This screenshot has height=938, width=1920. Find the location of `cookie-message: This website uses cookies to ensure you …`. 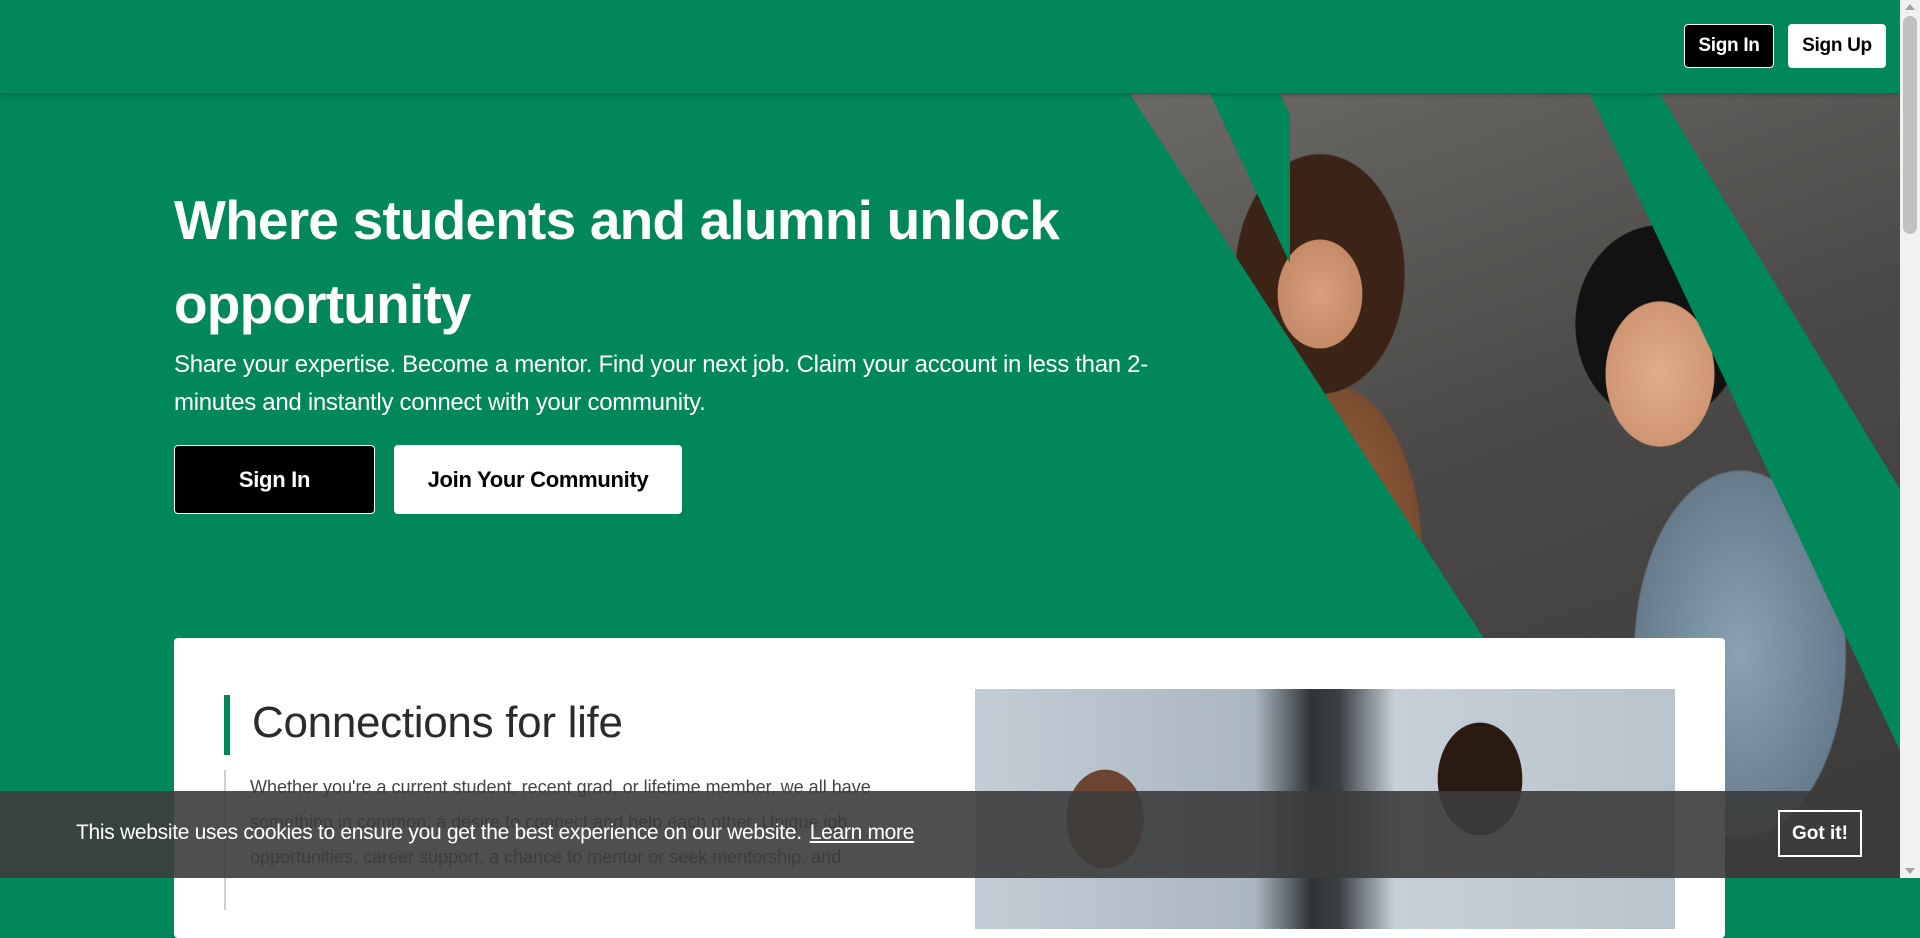

cookie-message: This website uses cookies to ensure you … is located at coordinates (495, 833).